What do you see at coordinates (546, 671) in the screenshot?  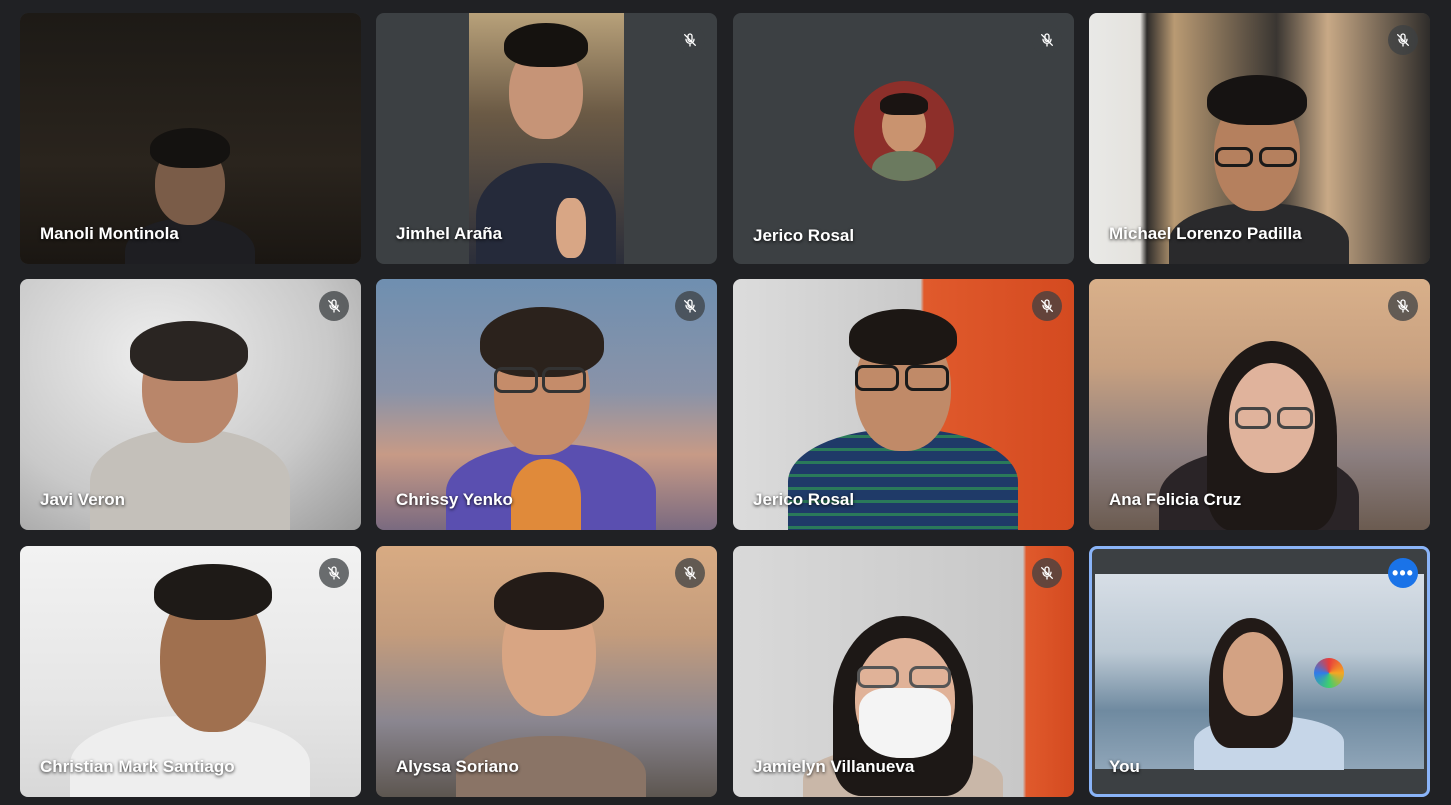 I see `participant-tile: Alyssa Soriano` at bounding box center [546, 671].